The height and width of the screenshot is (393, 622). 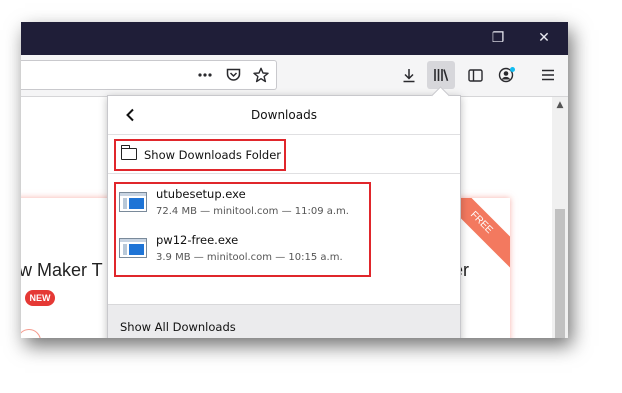 I want to click on show-all-downloads-label: Show All Downloads, so click(x=178, y=327).